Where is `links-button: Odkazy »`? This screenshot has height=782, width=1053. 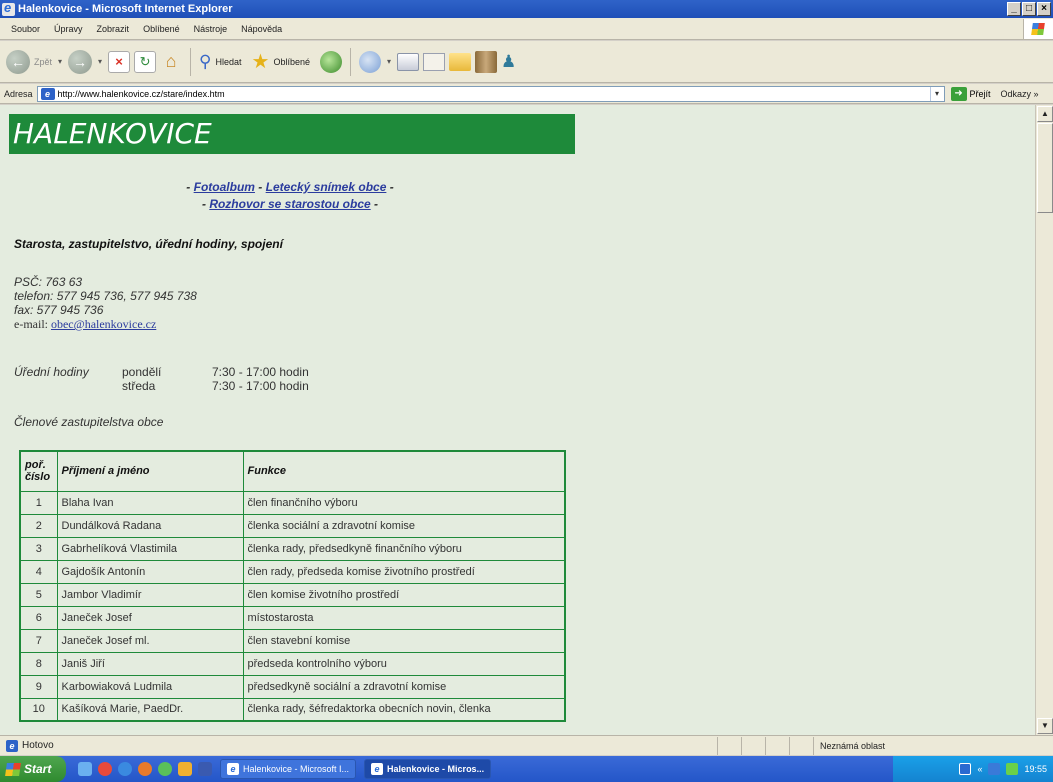 links-button: Odkazy » is located at coordinates (1020, 94).